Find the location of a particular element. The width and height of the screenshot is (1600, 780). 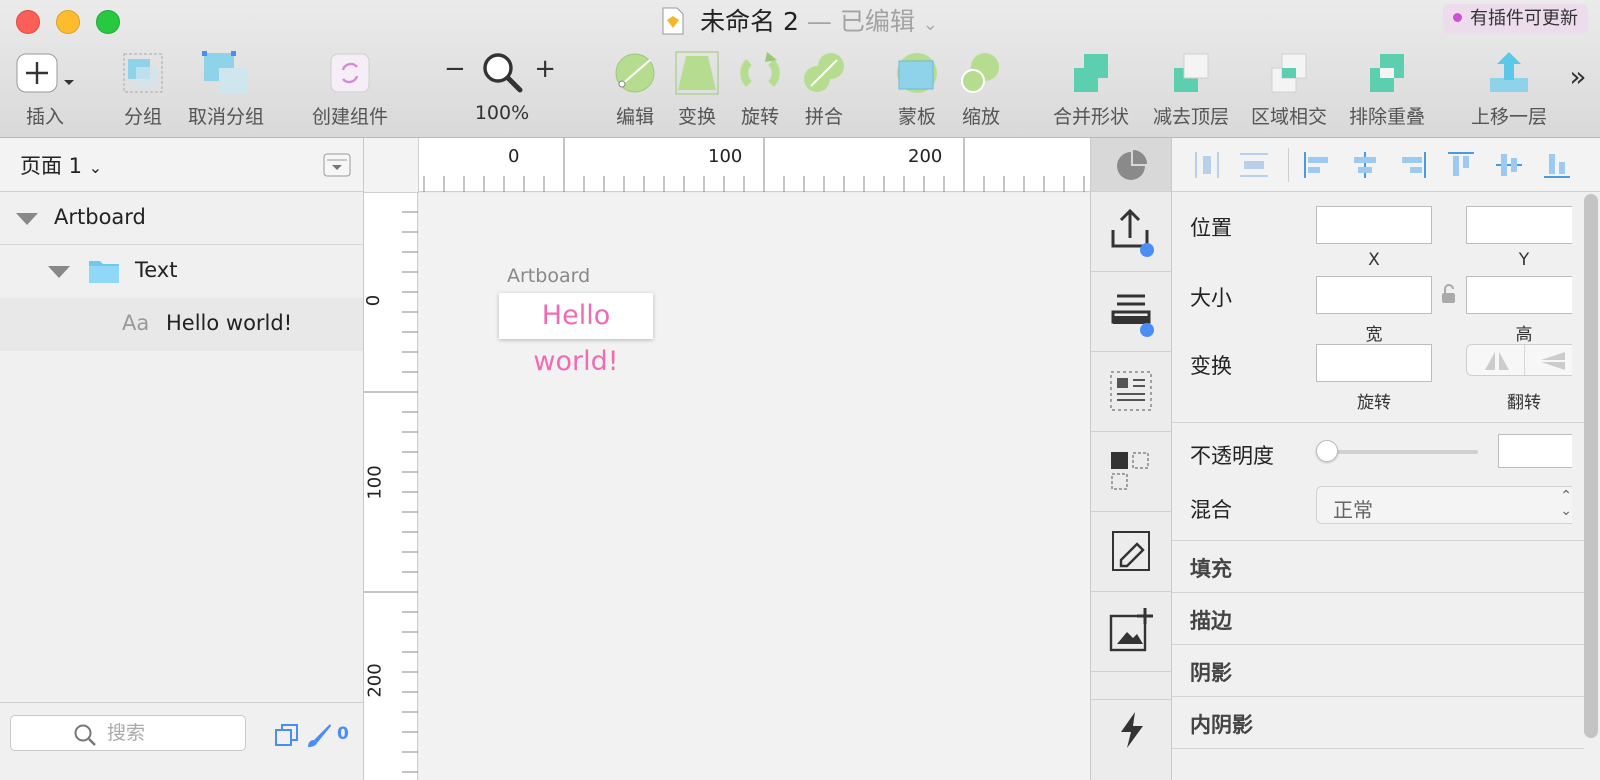

rotate-icon is located at coordinates (760, 73).